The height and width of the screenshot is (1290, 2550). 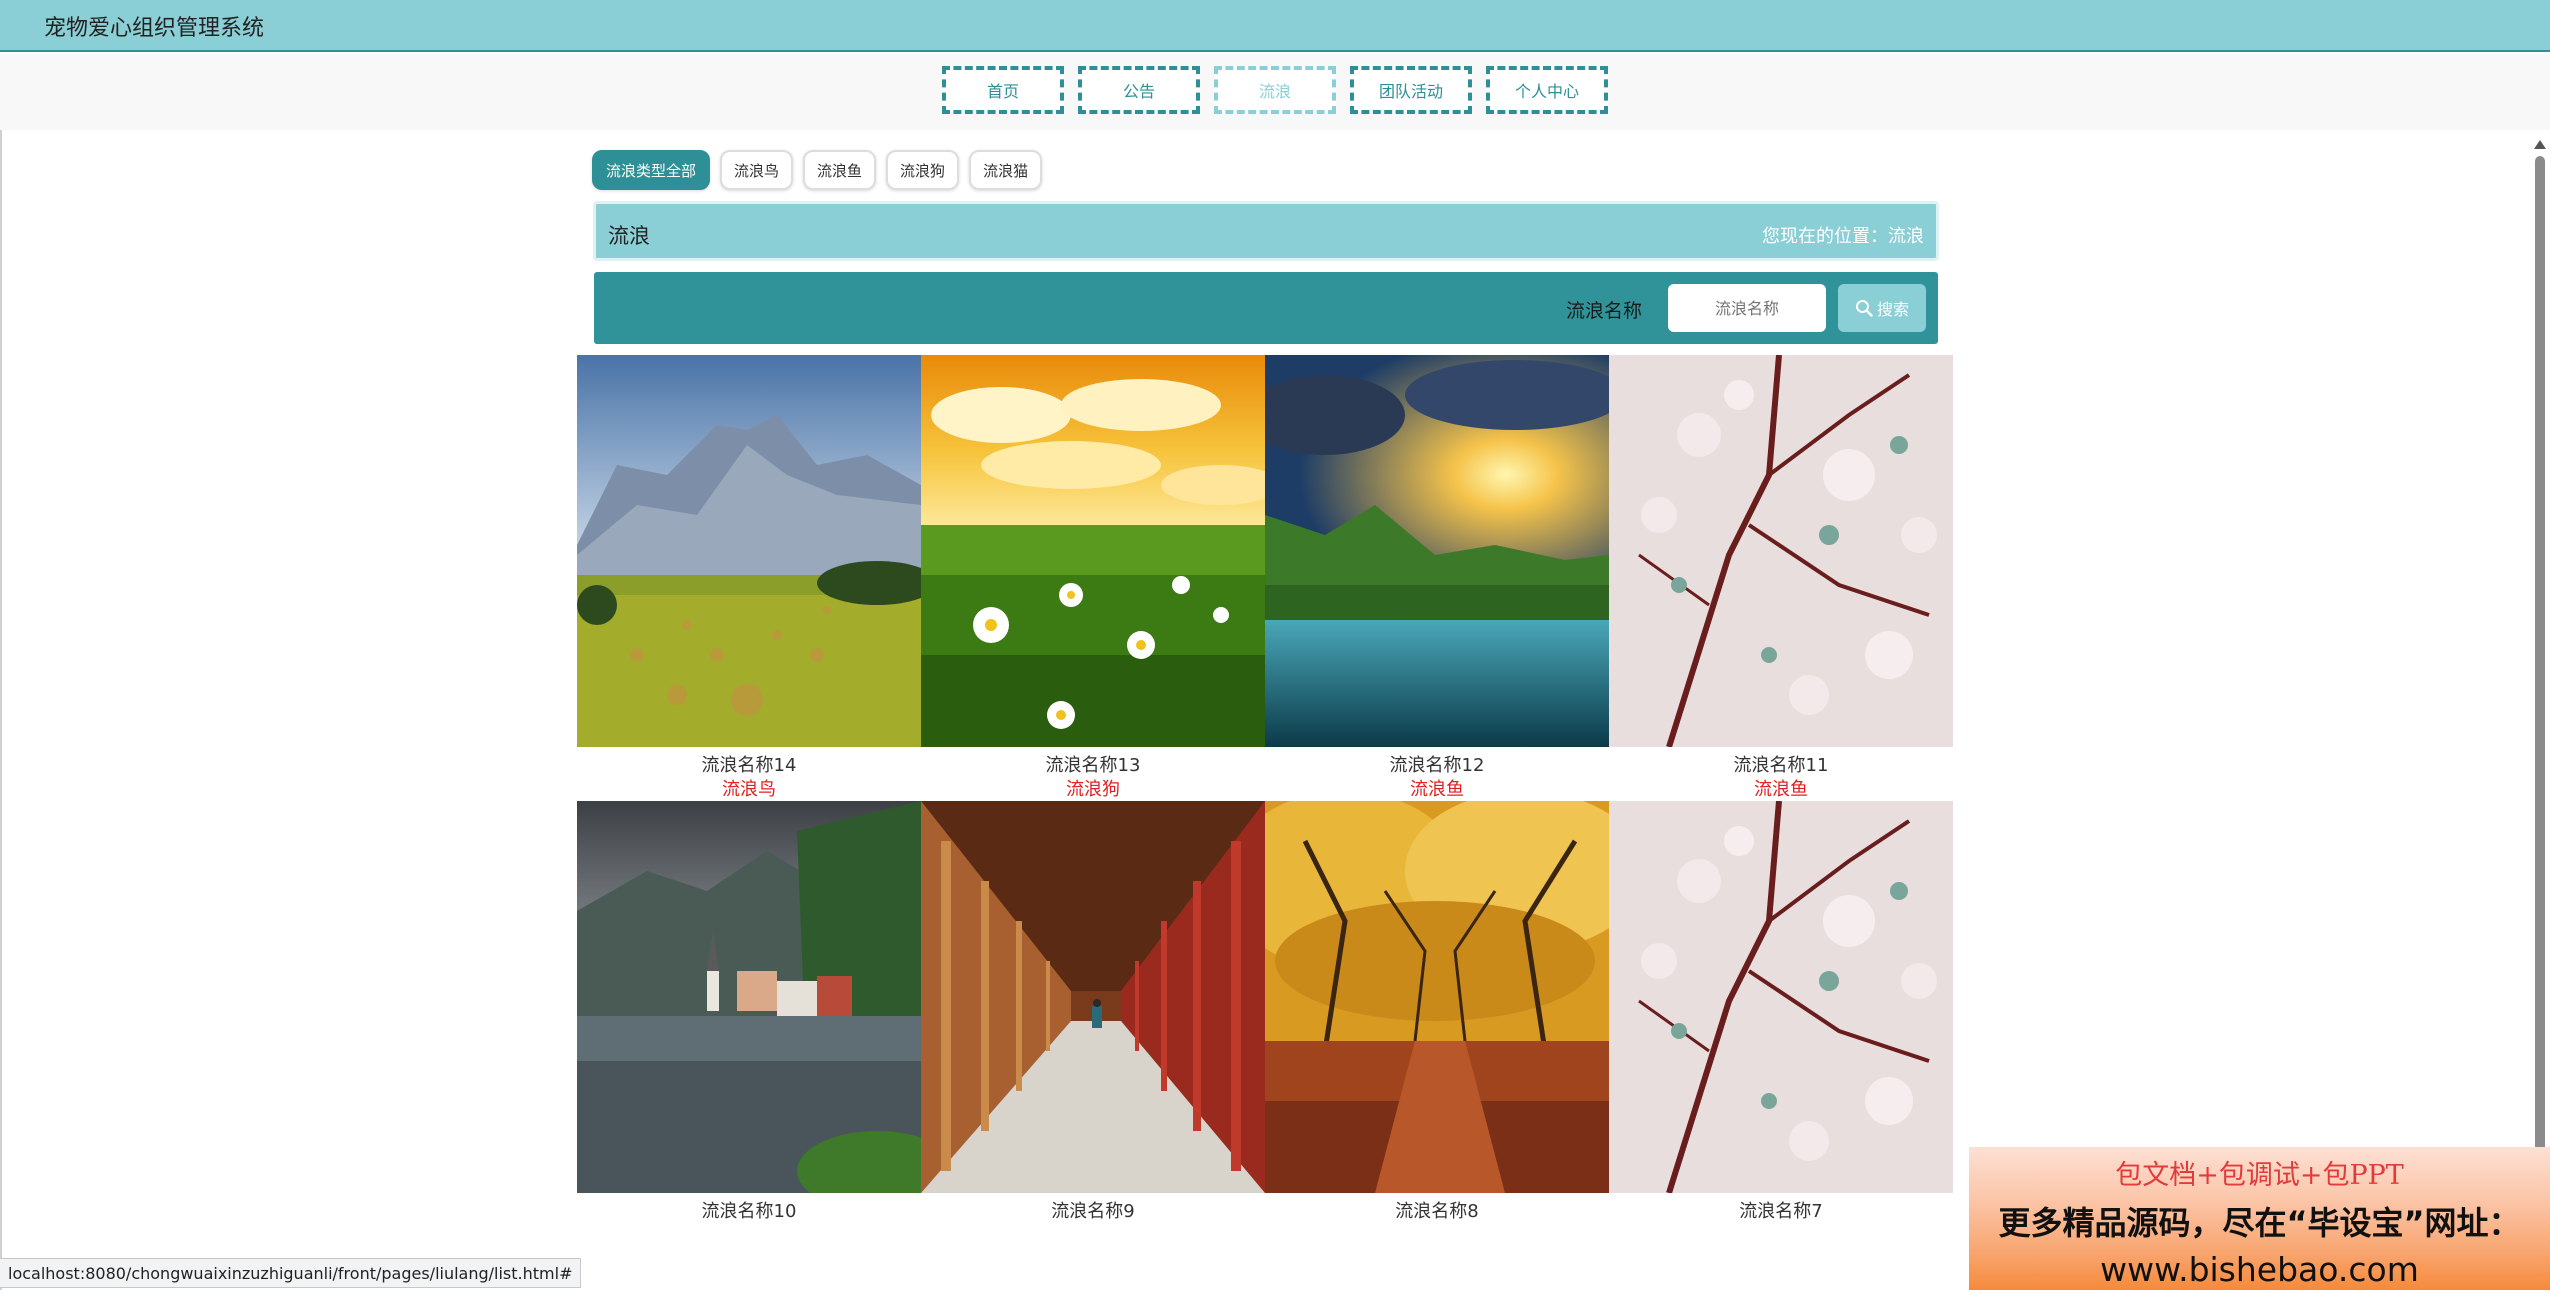 I want to click on filter-dog: 流浪狗, so click(x=923, y=170).